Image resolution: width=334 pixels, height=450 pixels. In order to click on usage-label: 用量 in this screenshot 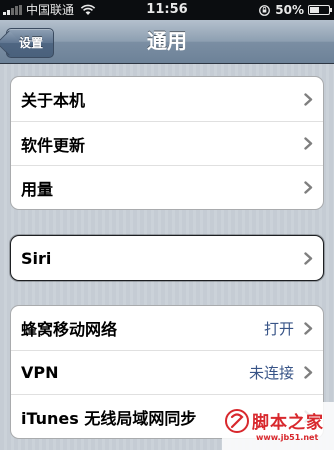, I will do `click(37, 189)`.